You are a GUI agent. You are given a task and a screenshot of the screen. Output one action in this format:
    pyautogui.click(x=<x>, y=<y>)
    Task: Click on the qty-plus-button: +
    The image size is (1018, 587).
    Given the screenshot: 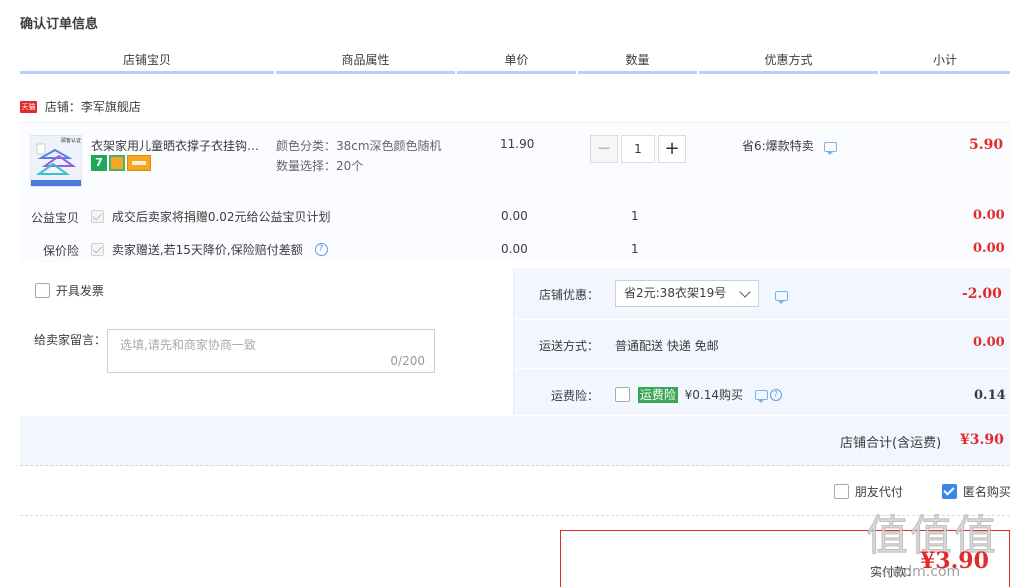 What is the action you would take?
    pyautogui.click(x=672, y=149)
    